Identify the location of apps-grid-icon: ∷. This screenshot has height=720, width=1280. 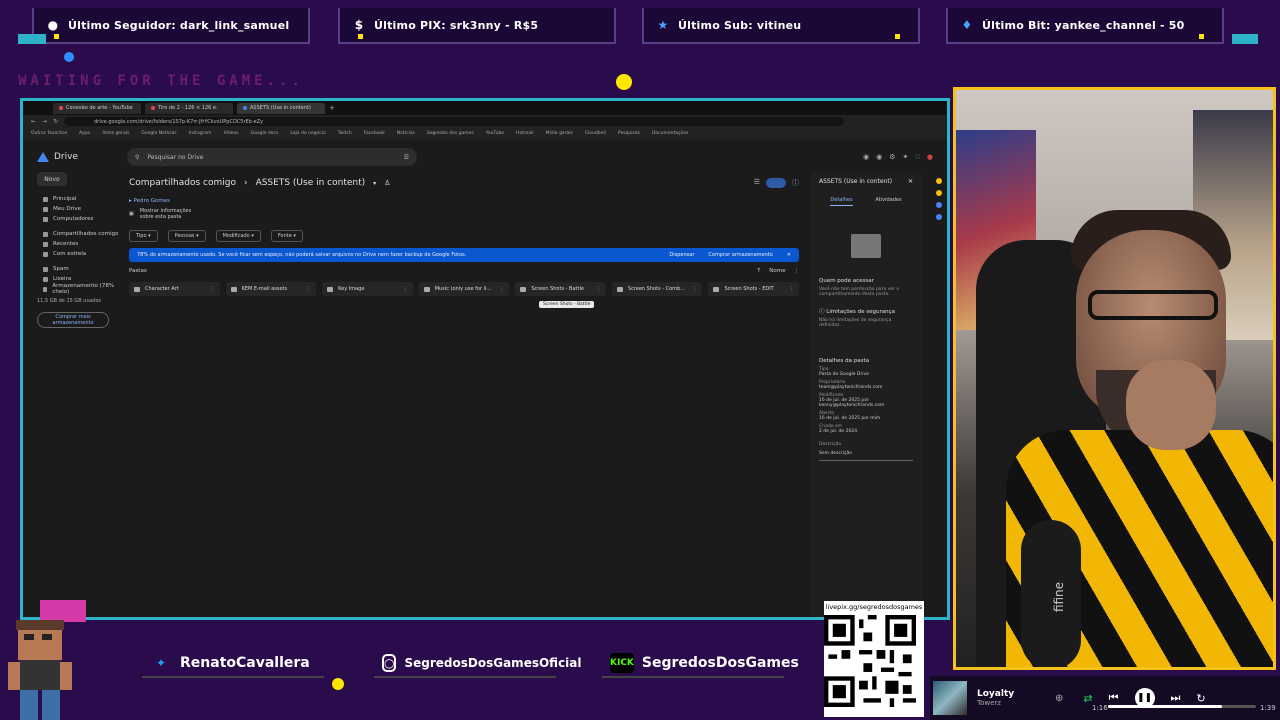
(917, 157).